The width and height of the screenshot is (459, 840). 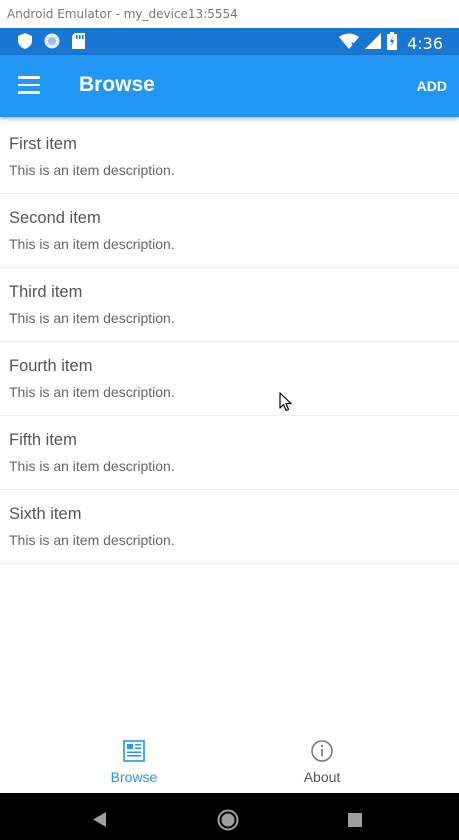 What do you see at coordinates (229, 527) in the screenshot?
I see `list-item: Sixth item This is an item description.` at bounding box center [229, 527].